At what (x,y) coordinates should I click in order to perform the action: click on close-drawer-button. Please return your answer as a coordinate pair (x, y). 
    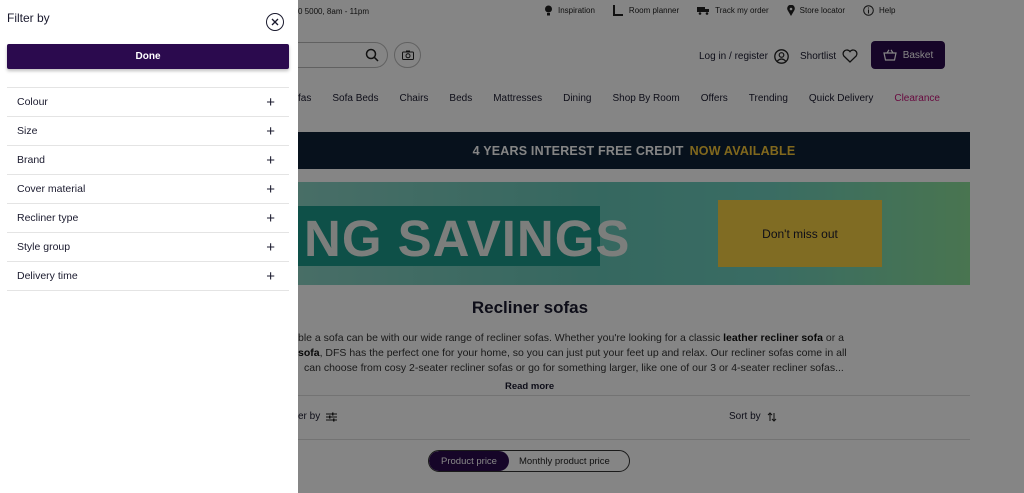
    Looking at the image, I should click on (275, 22).